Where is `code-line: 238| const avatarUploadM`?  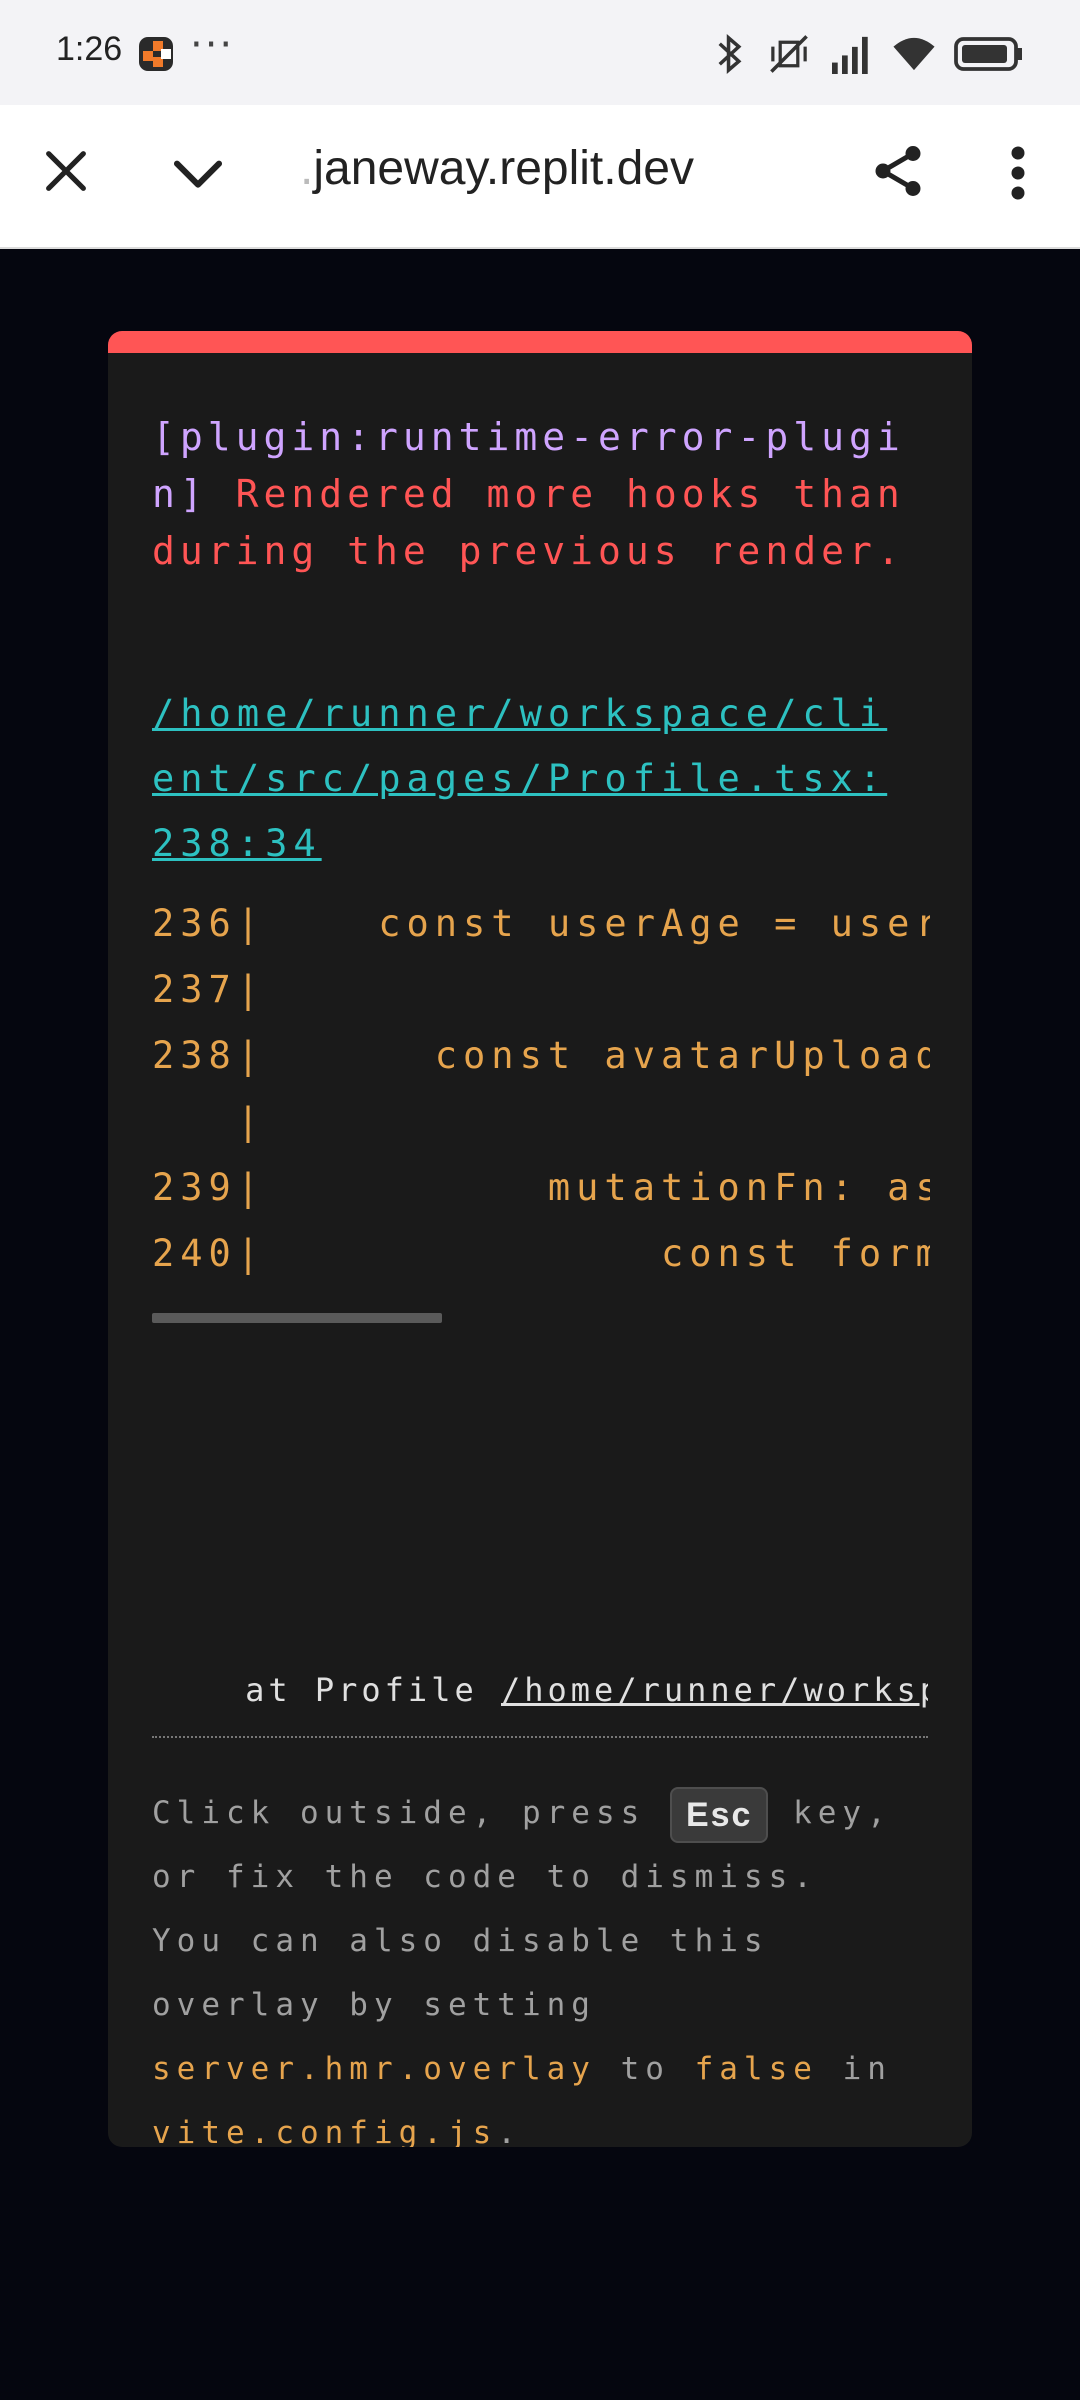 code-line: 238| const avatarUploadM is located at coordinates (541, 1055).